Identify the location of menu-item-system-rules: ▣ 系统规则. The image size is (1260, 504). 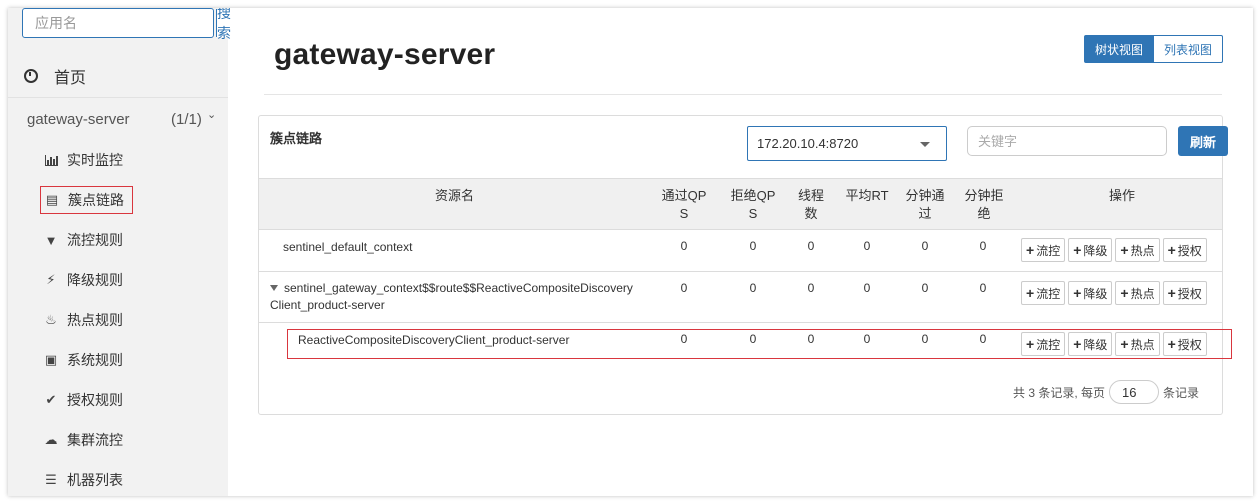
(83, 360).